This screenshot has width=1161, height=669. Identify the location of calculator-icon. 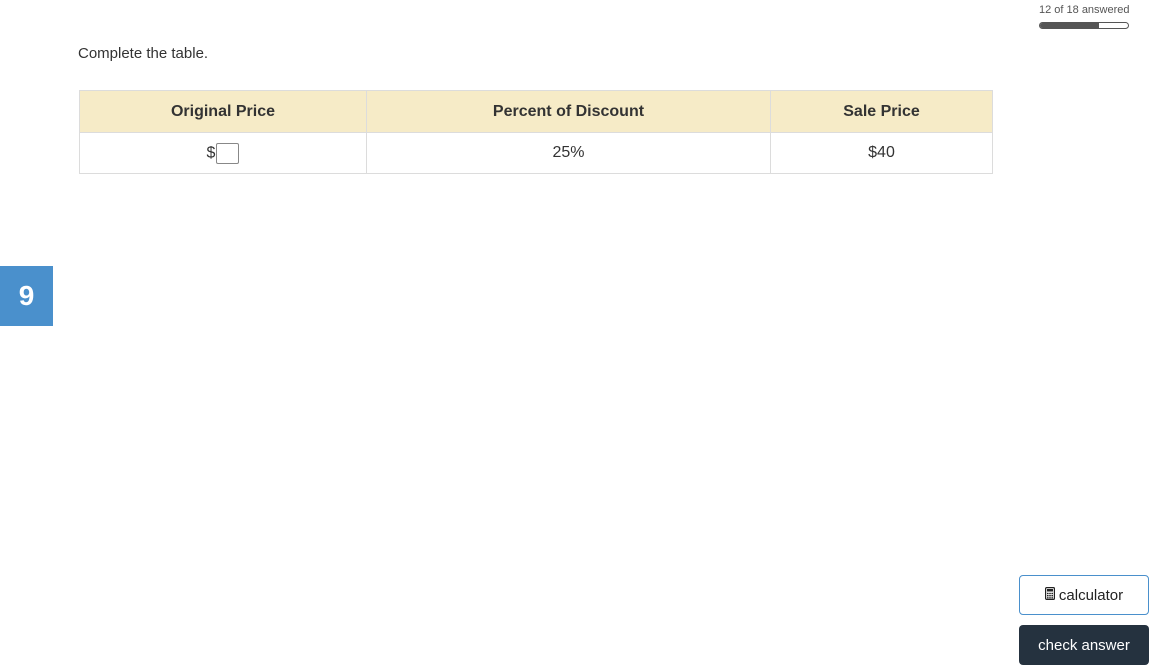
(1049, 595).